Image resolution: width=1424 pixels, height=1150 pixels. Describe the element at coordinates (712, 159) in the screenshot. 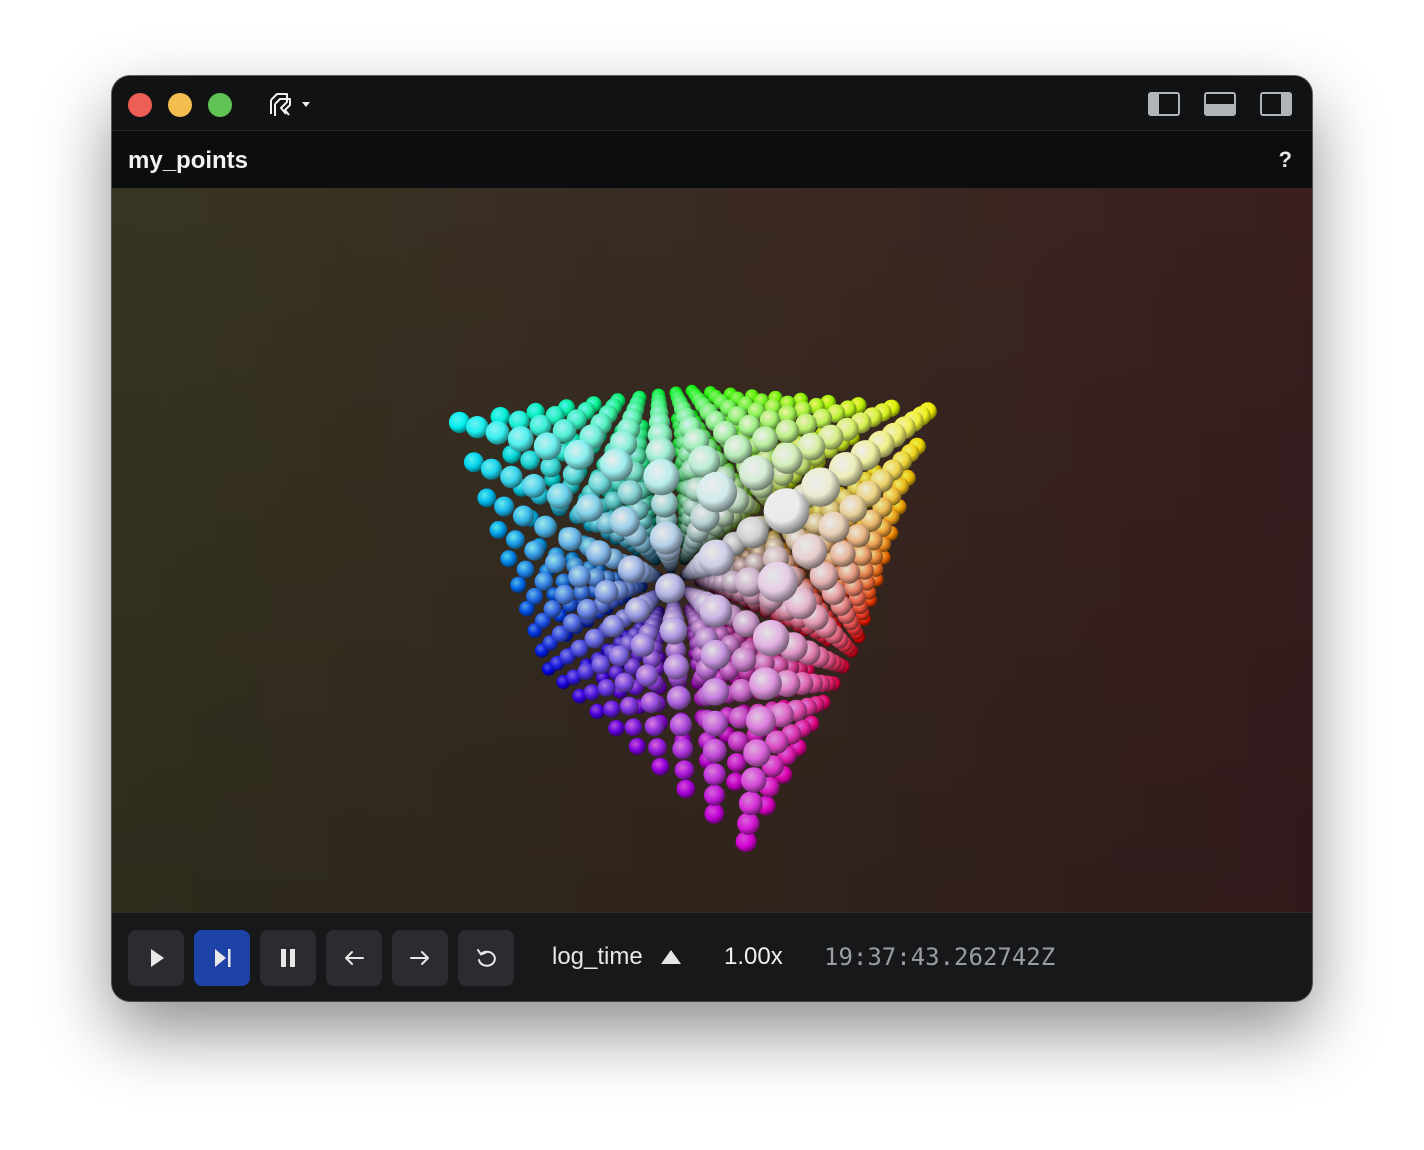

I see `view-header: my_points ?` at that location.